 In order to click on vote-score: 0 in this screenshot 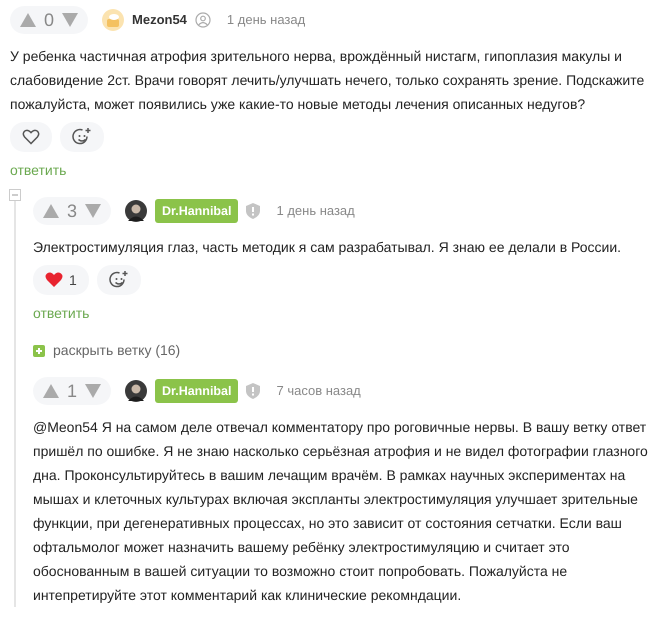, I will do `click(49, 20)`.